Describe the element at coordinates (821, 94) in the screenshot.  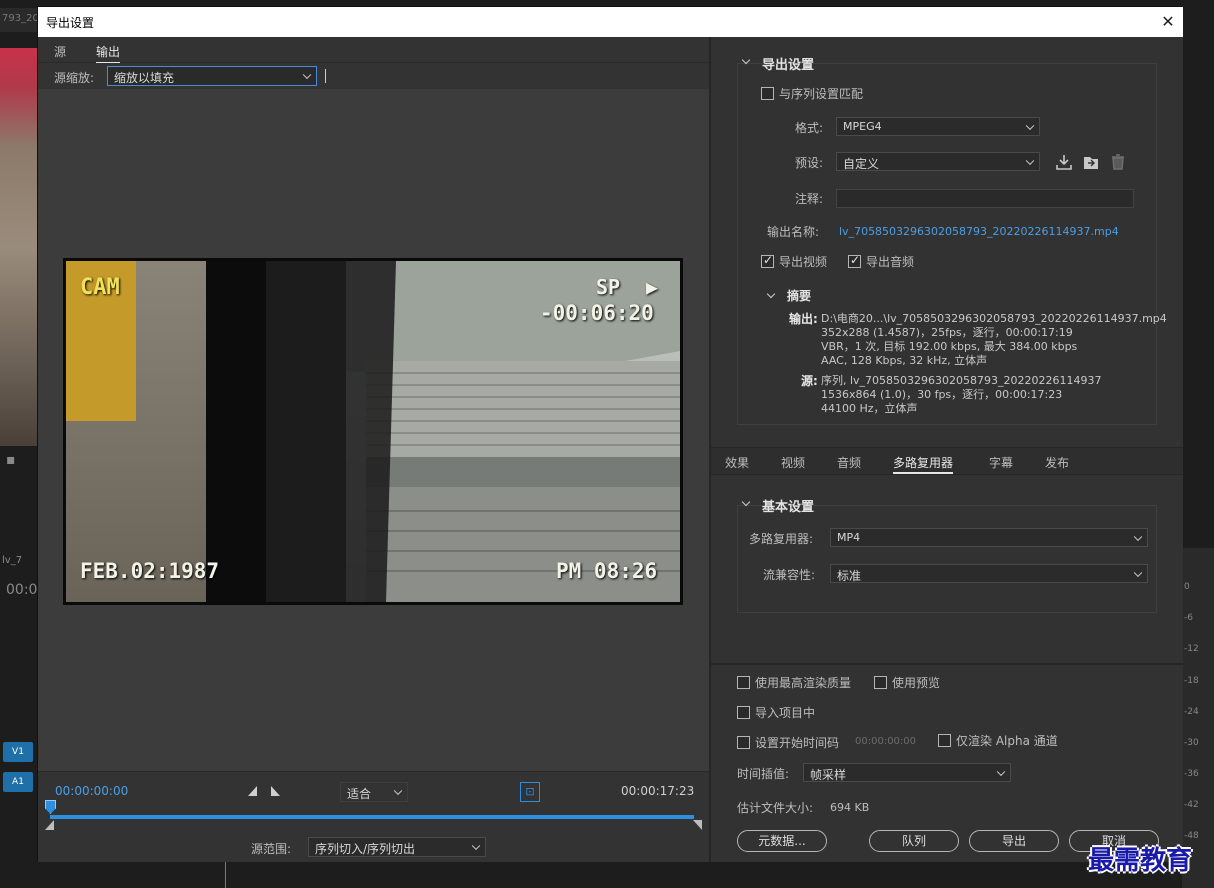
I see `match-sequence-label: 与序列设置匹配` at that location.